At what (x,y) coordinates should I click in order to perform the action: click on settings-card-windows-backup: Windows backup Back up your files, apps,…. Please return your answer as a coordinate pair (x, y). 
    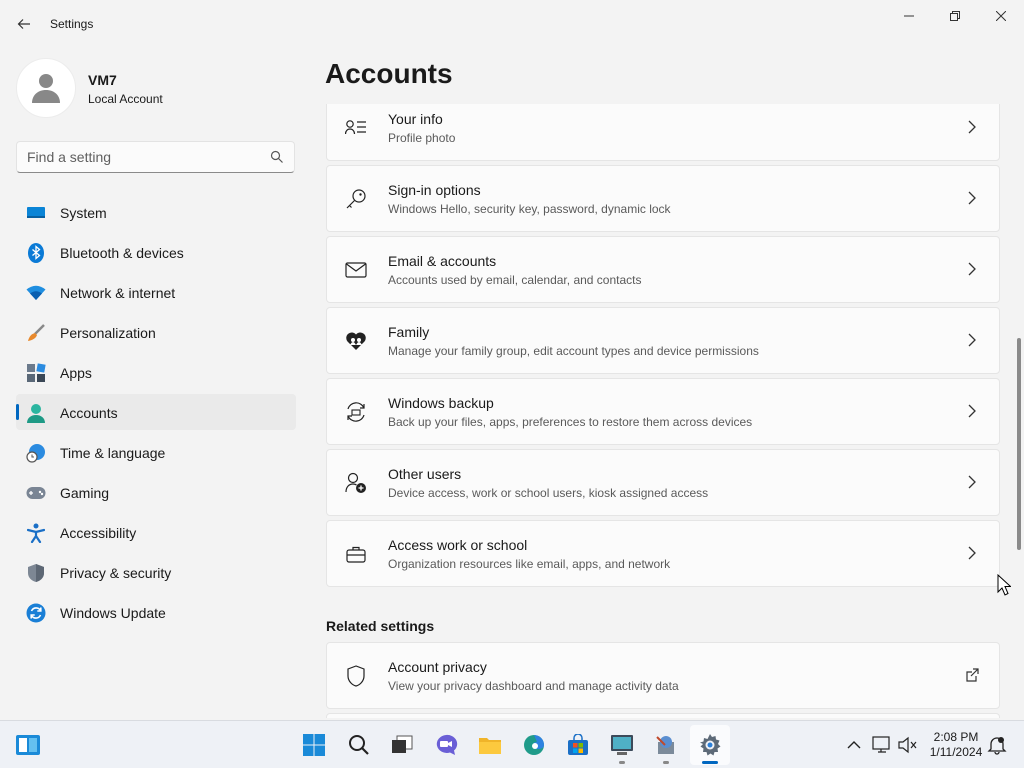
    Looking at the image, I should click on (663, 411).